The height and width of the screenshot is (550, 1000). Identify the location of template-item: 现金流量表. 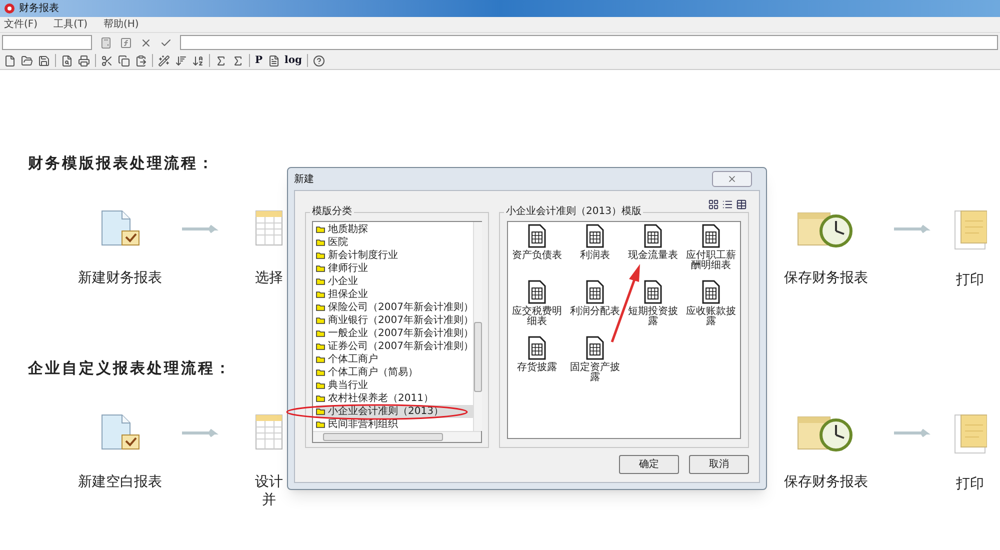
(653, 250).